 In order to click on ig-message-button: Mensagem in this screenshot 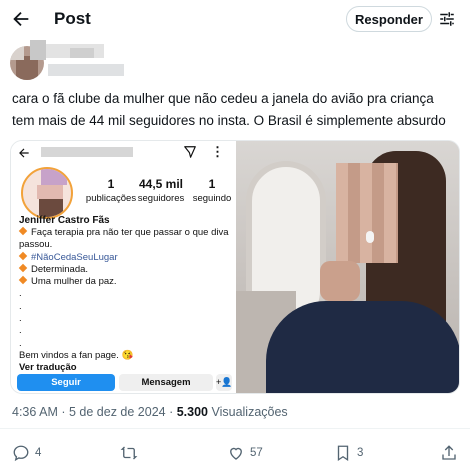, I will do `click(166, 382)`.